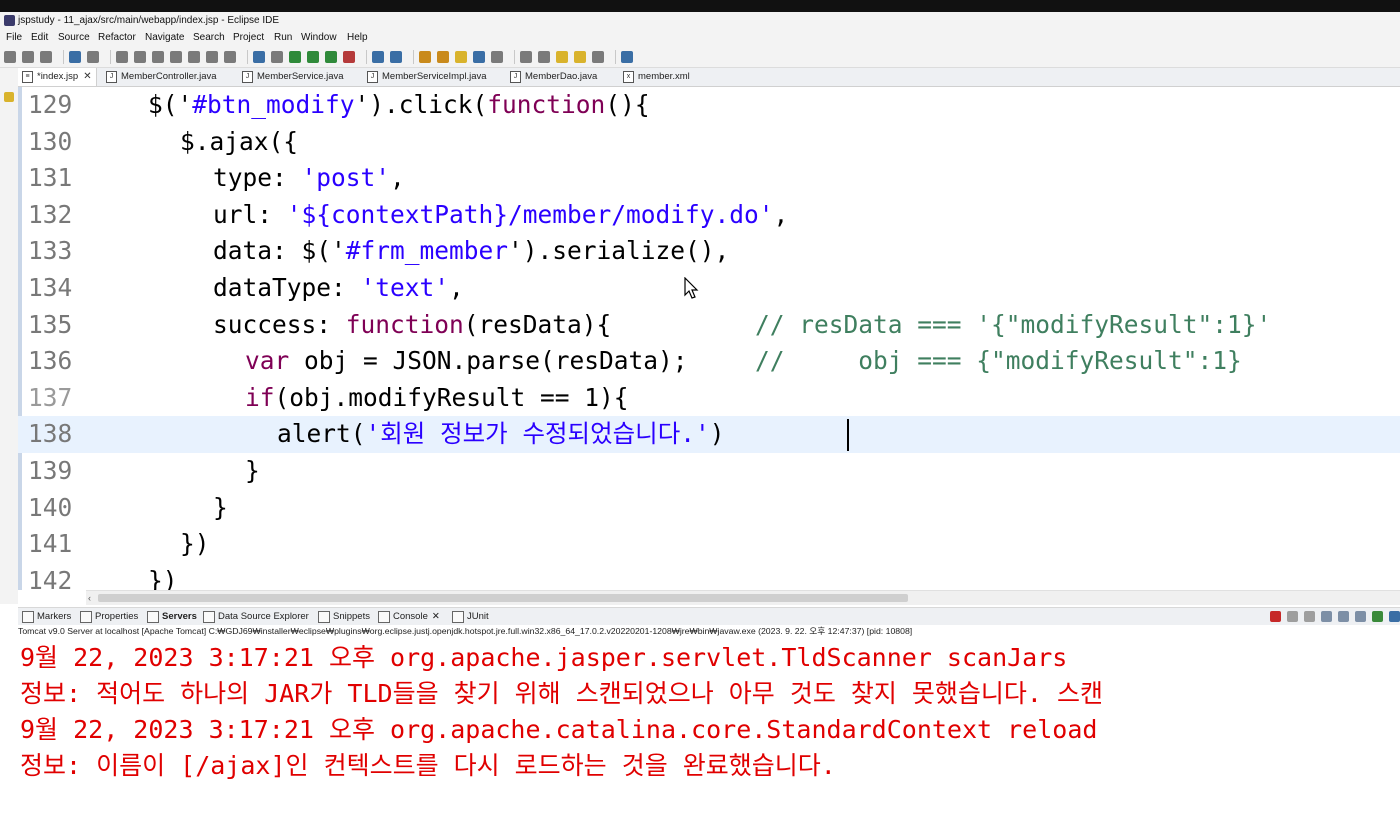 The height and width of the screenshot is (821, 1400). What do you see at coordinates (140, 56) in the screenshot?
I see `suspend-icon` at bounding box center [140, 56].